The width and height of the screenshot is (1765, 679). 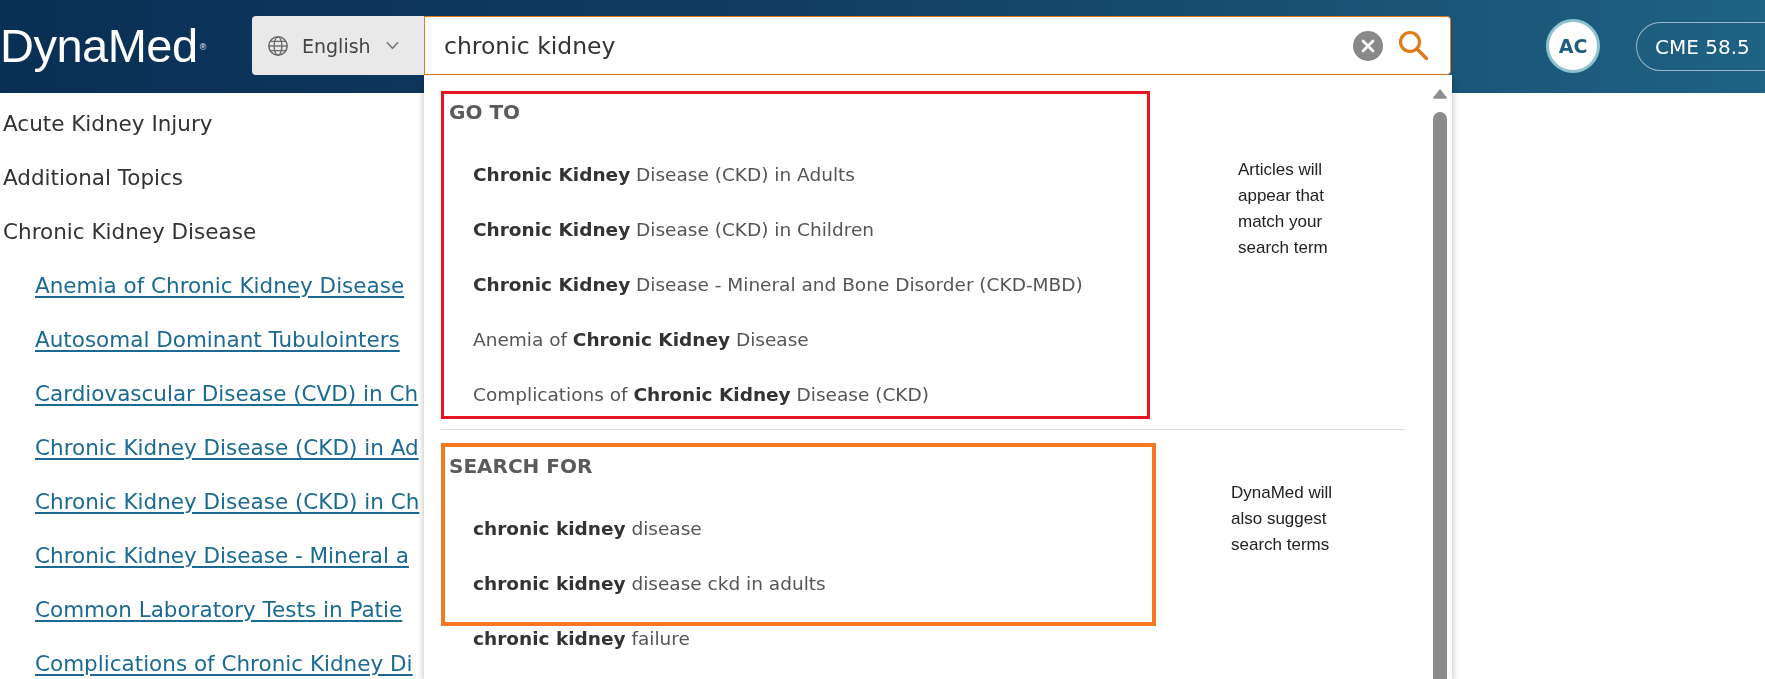 I want to click on section-heading: GO TO, so click(x=485, y=112).